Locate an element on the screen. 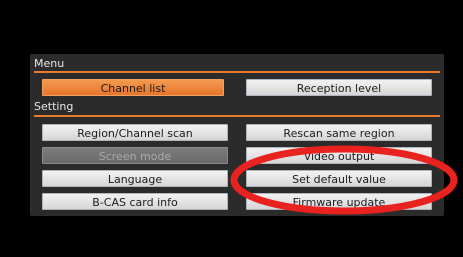 This screenshot has width=463, height=257. set-default-value-button: Set default value is located at coordinates (339, 178).